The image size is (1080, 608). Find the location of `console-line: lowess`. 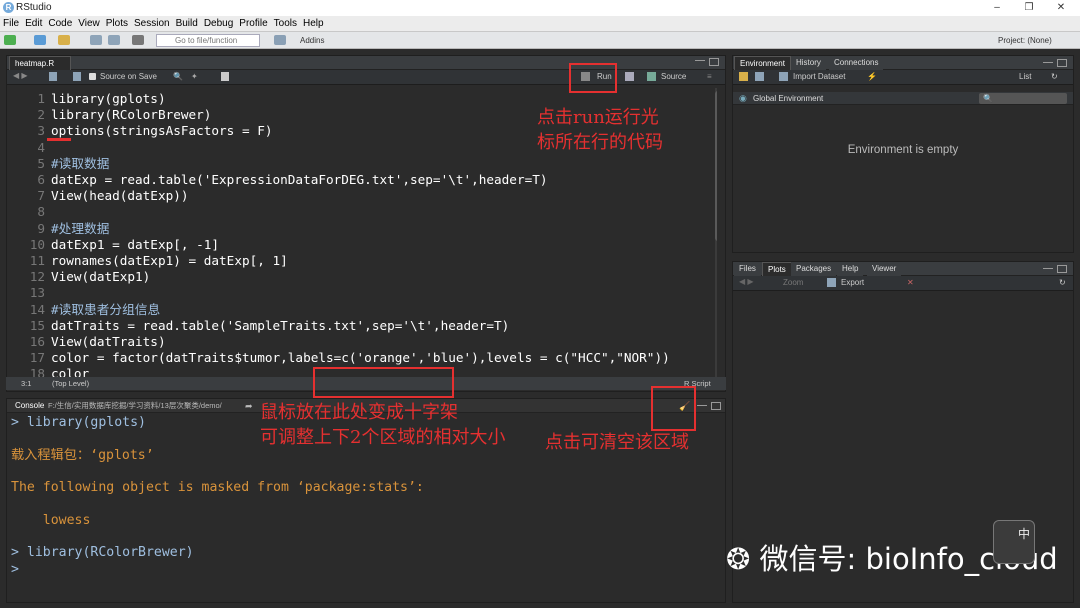

console-line: lowess is located at coordinates (51, 520).